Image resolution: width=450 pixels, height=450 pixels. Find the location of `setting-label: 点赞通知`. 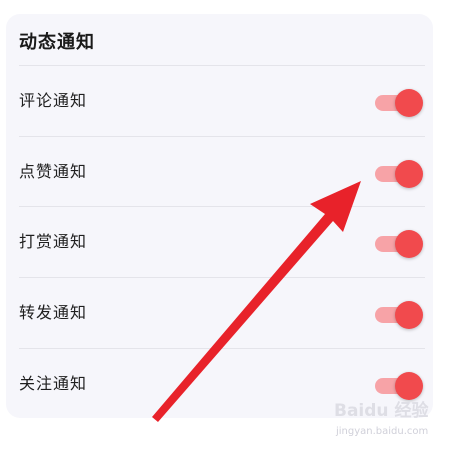

setting-label: 点赞通知 is located at coordinates (53, 171).